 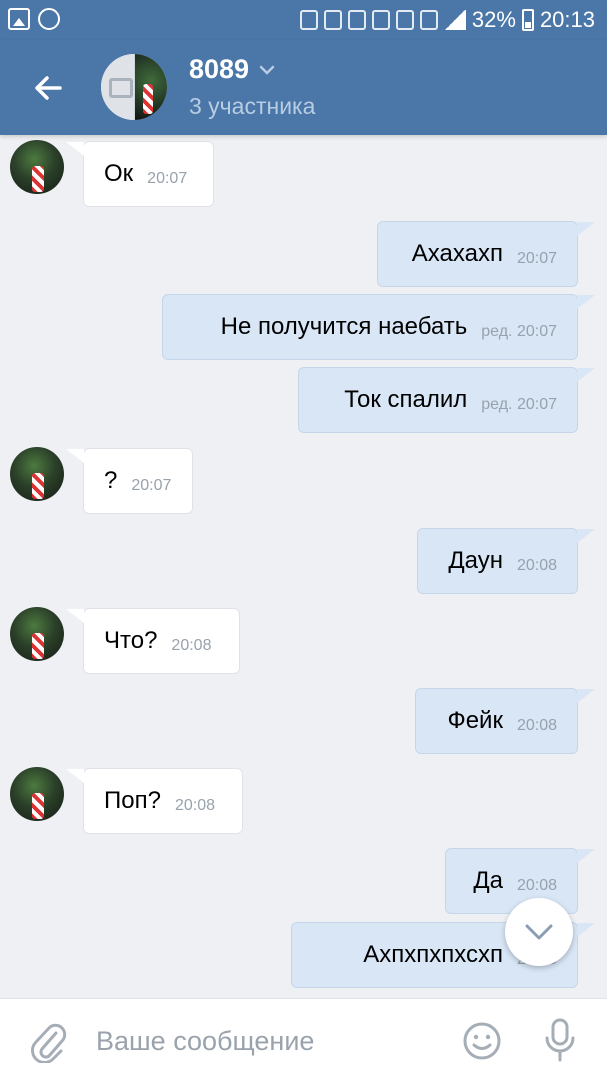 I want to click on message-text: Даун, so click(x=475, y=560).